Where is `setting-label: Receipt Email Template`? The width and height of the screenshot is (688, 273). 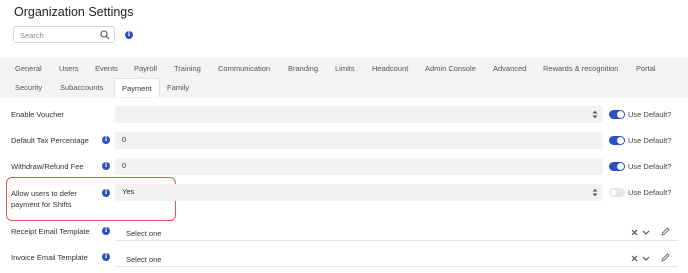 setting-label: Receipt Email Template is located at coordinates (50, 231).